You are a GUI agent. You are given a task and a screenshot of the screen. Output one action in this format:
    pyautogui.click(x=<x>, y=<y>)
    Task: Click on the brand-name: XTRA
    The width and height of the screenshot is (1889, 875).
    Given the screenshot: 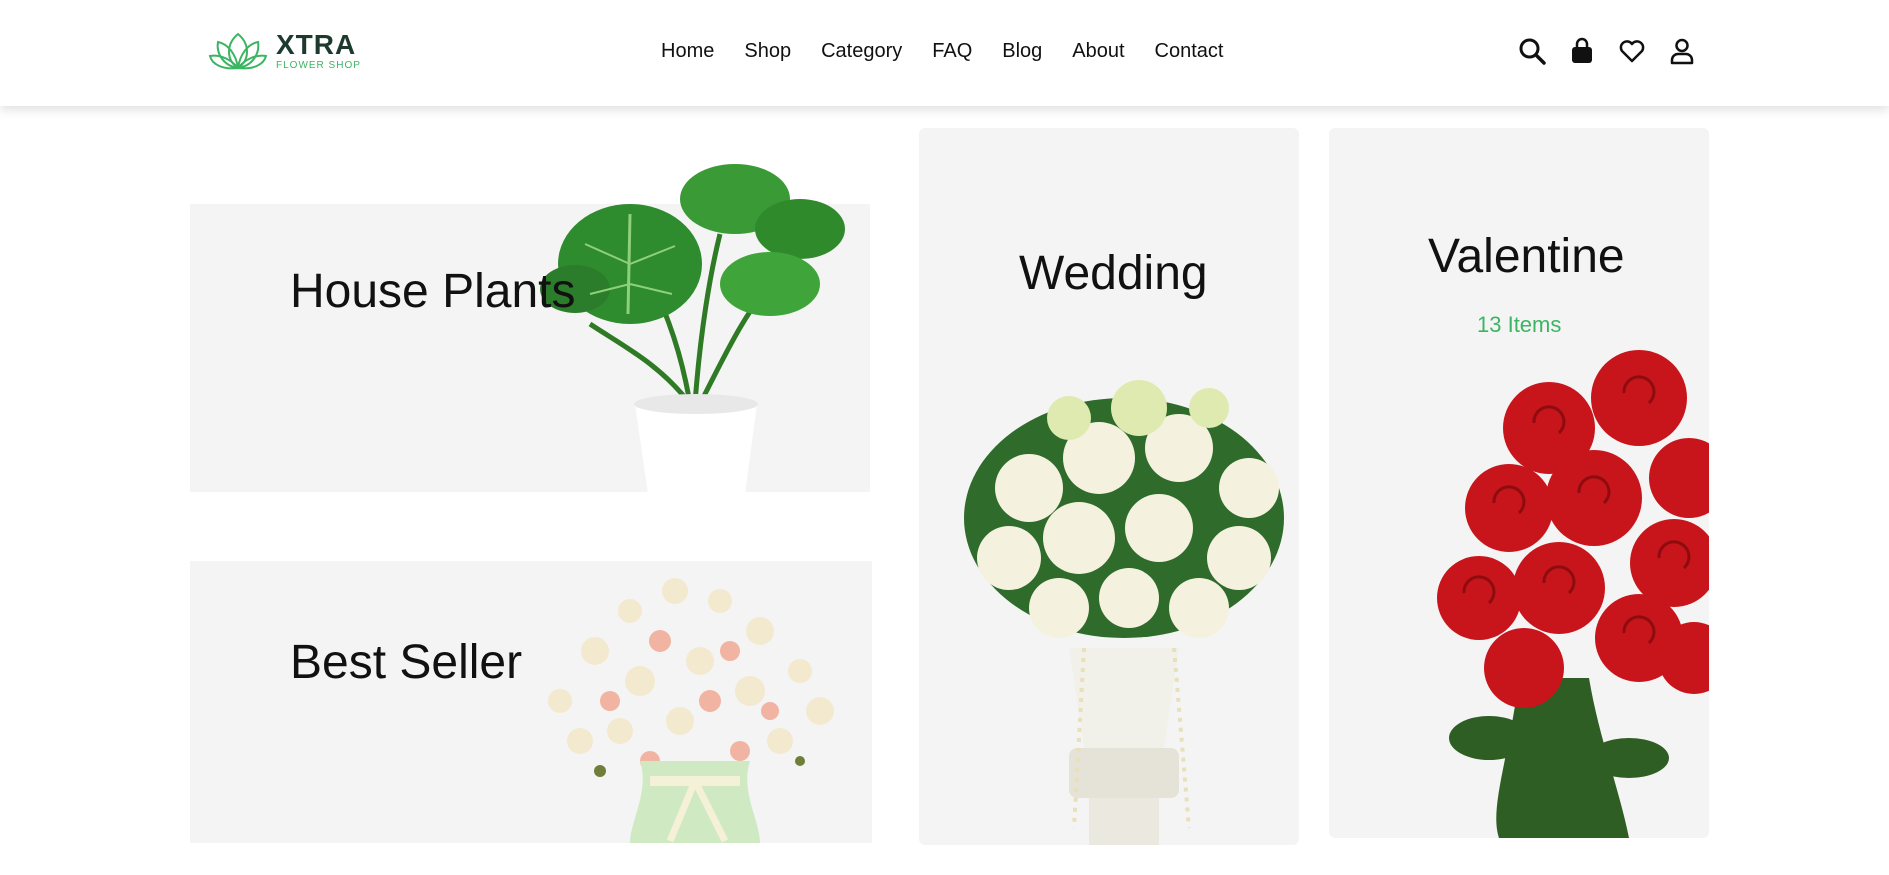 What is the action you would take?
    pyautogui.click(x=316, y=44)
    